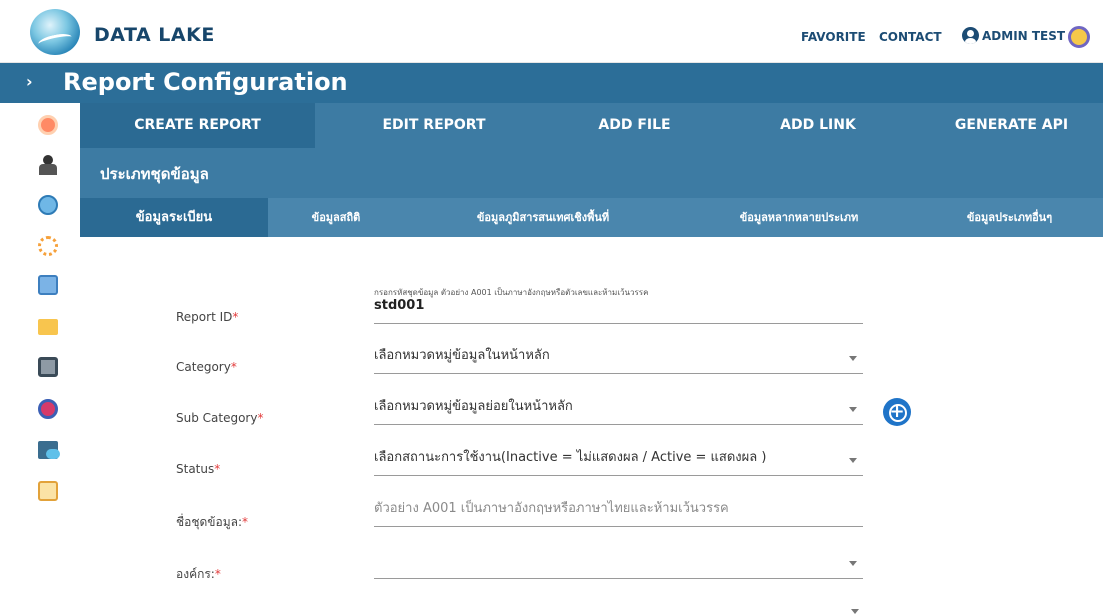 Image resolution: width=1103 pixels, height=615 pixels. What do you see at coordinates (618, 358) in the screenshot?
I see `category-select: เลือกหมวดหมู่ข้อมูลในหน้าหลัก` at bounding box center [618, 358].